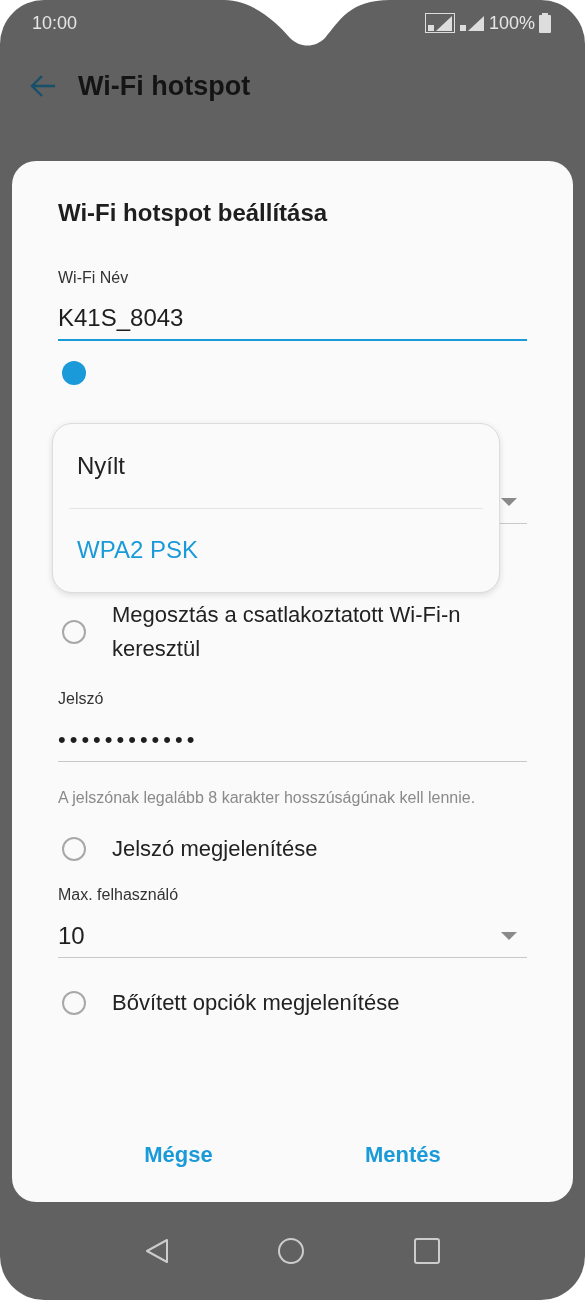 This screenshot has height=1300, width=585. I want to click on option-label: Jelszó megjelenítése, so click(215, 849).